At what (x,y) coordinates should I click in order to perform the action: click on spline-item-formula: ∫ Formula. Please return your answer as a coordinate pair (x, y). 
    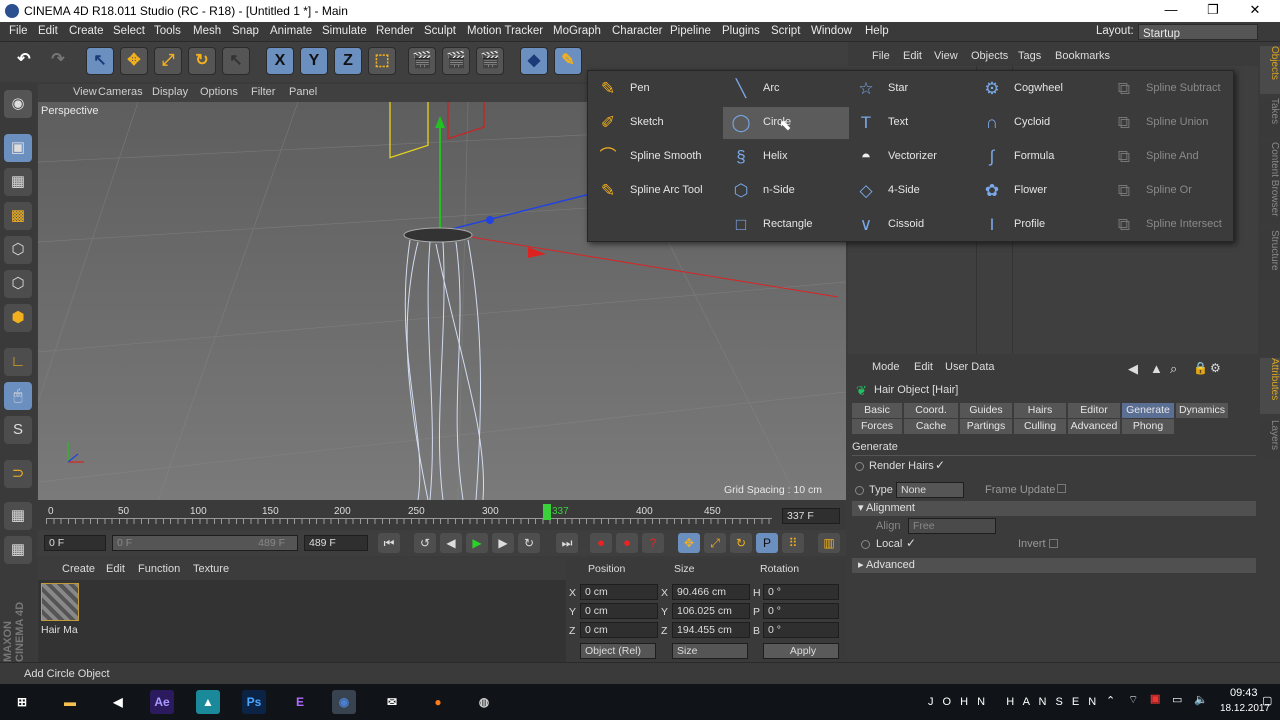
    Looking at the image, I should click on (1037, 157).